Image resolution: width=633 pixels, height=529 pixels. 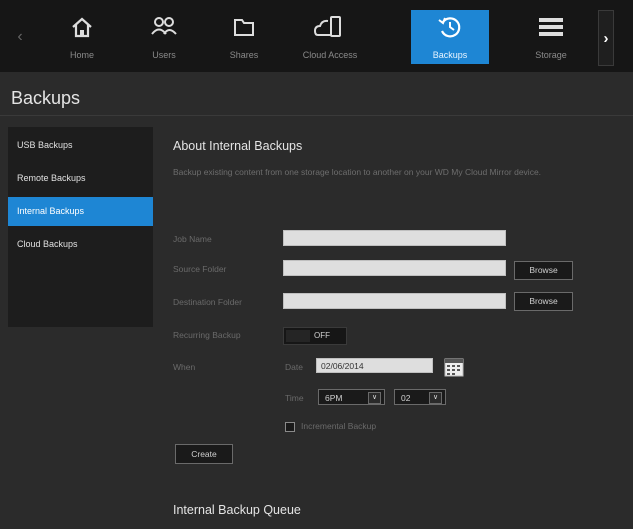 I want to click on time-label: Time, so click(x=294, y=398).